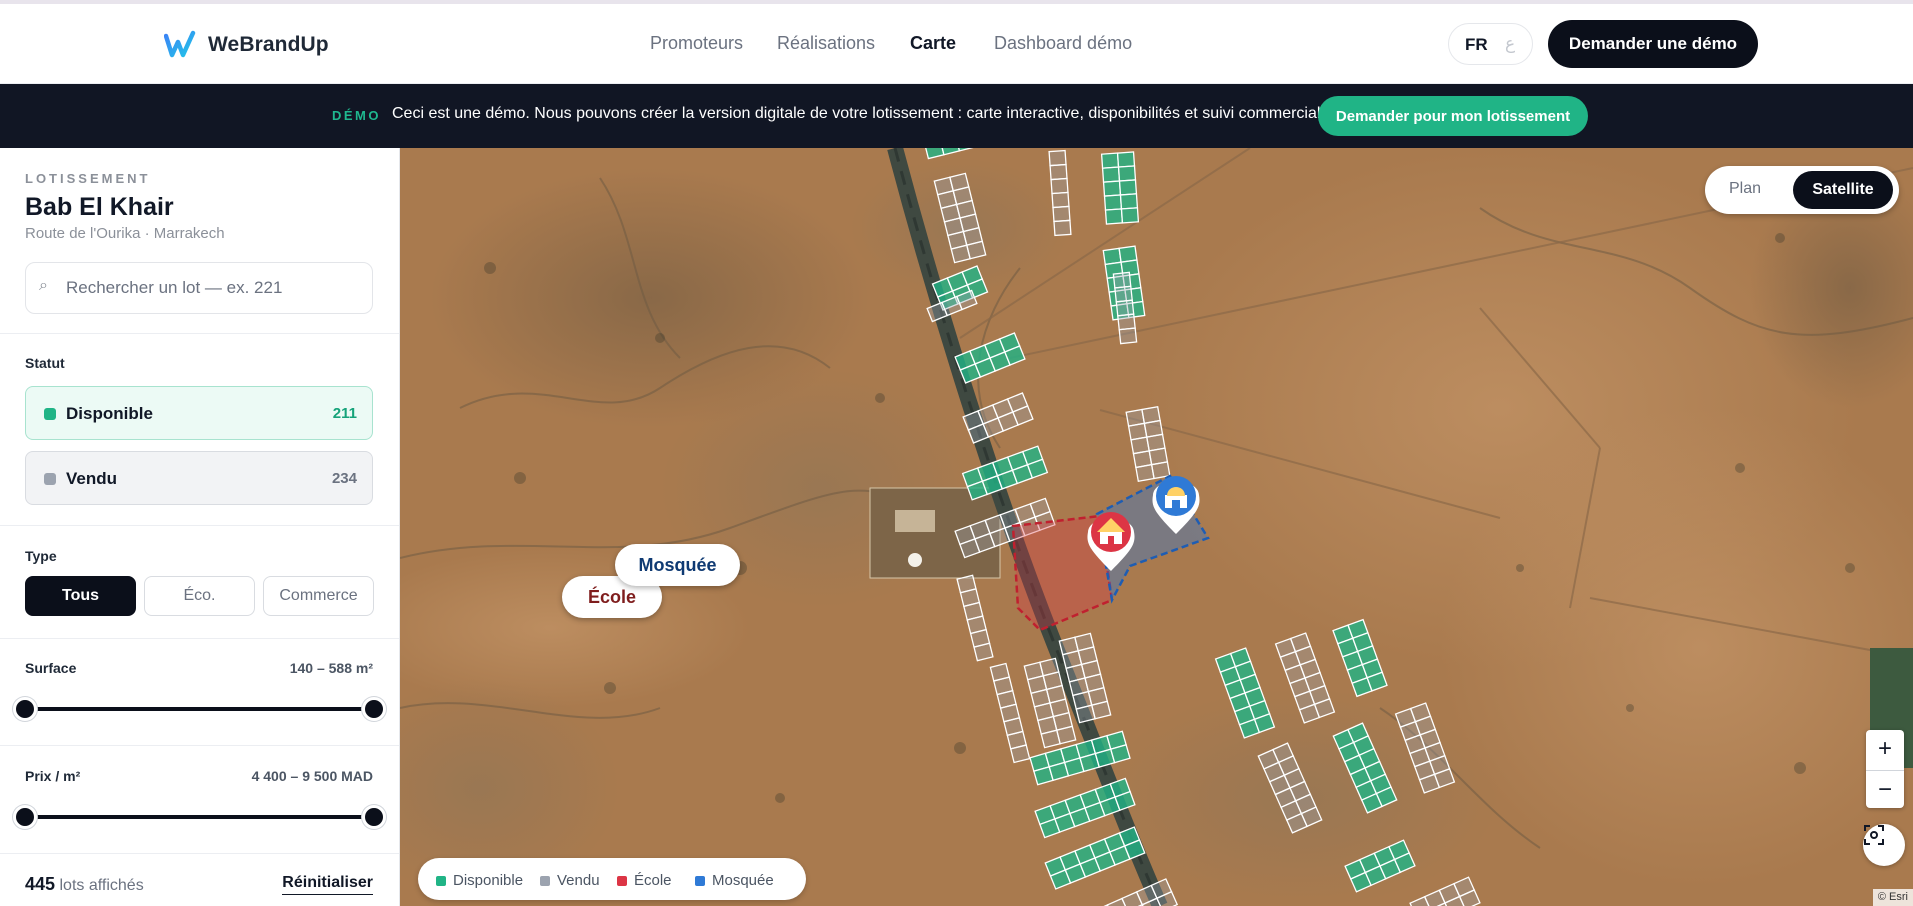 The width and height of the screenshot is (1913, 906). What do you see at coordinates (25, 817) in the screenshot?
I see `price-min-handle` at bounding box center [25, 817].